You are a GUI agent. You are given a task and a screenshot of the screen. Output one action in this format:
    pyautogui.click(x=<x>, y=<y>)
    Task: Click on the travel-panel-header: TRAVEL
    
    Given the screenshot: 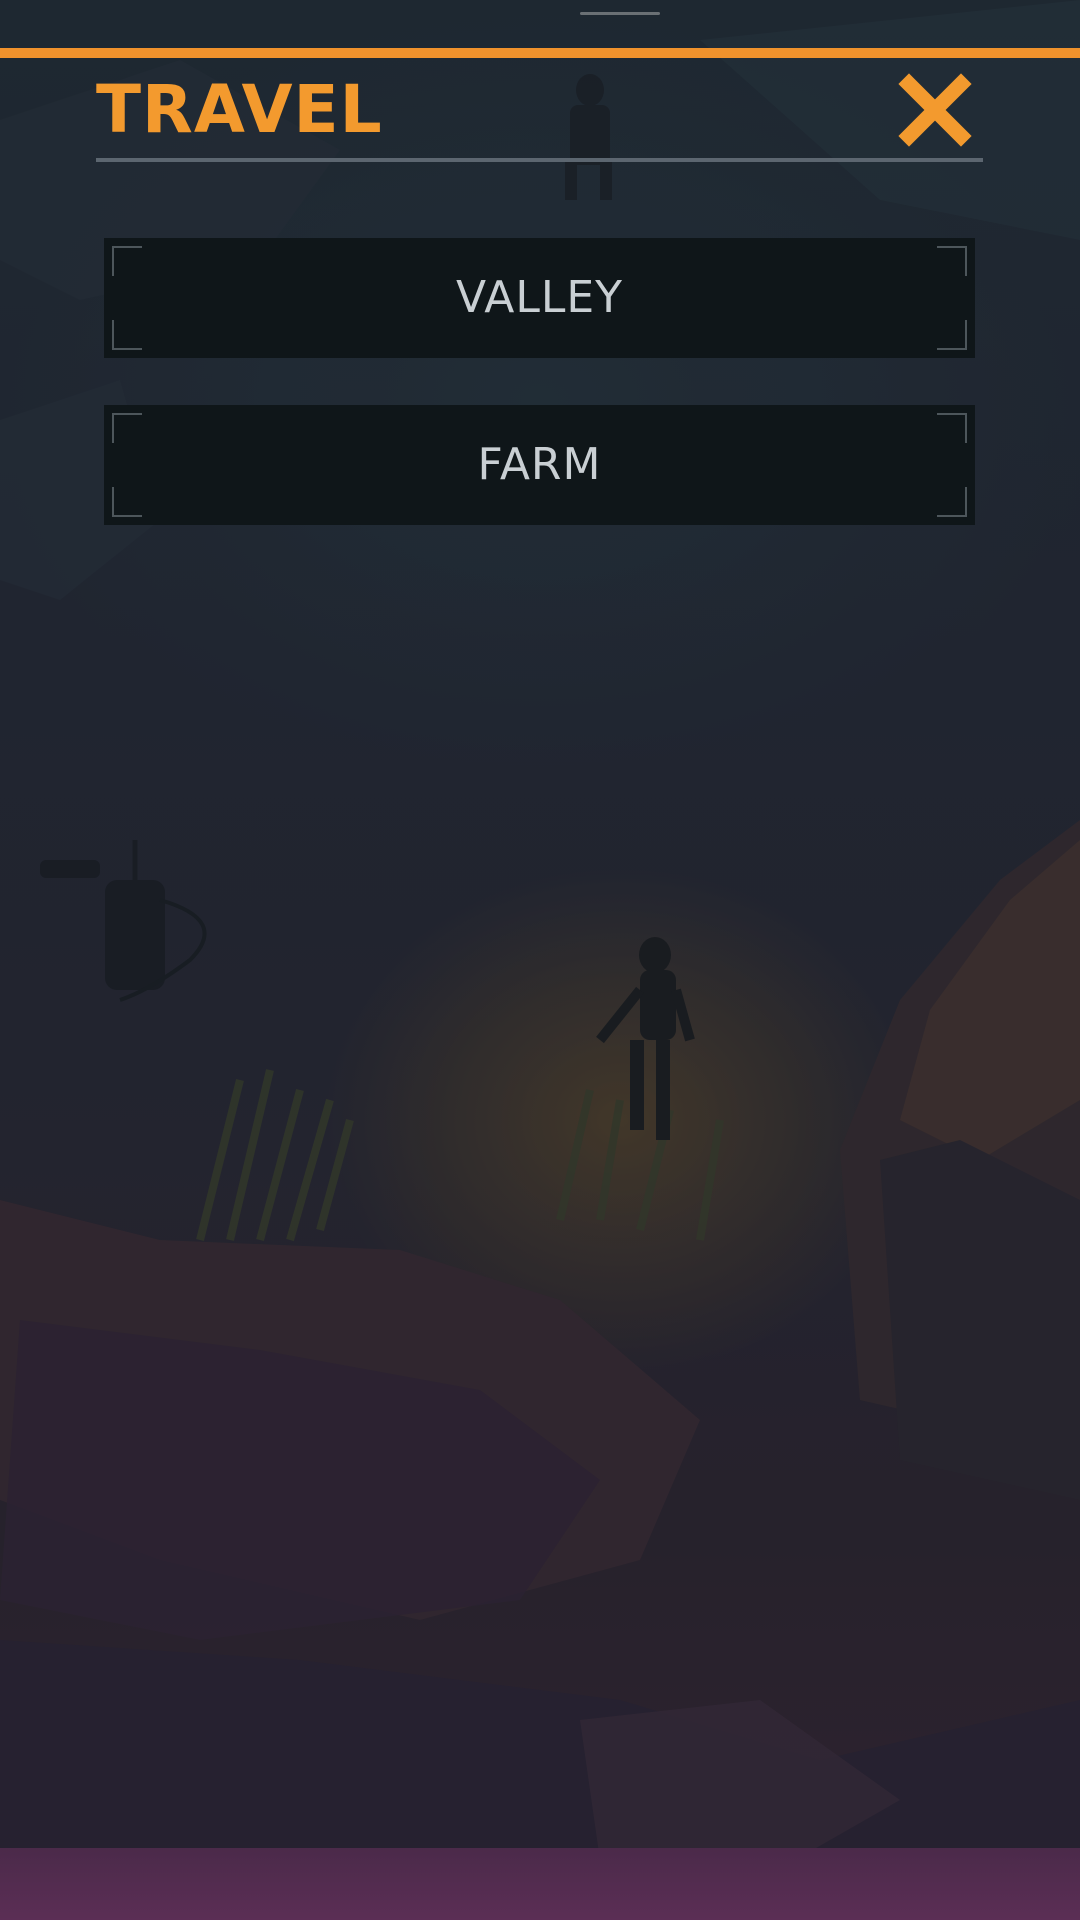 What is the action you would take?
    pyautogui.click(x=539, y=116)
    